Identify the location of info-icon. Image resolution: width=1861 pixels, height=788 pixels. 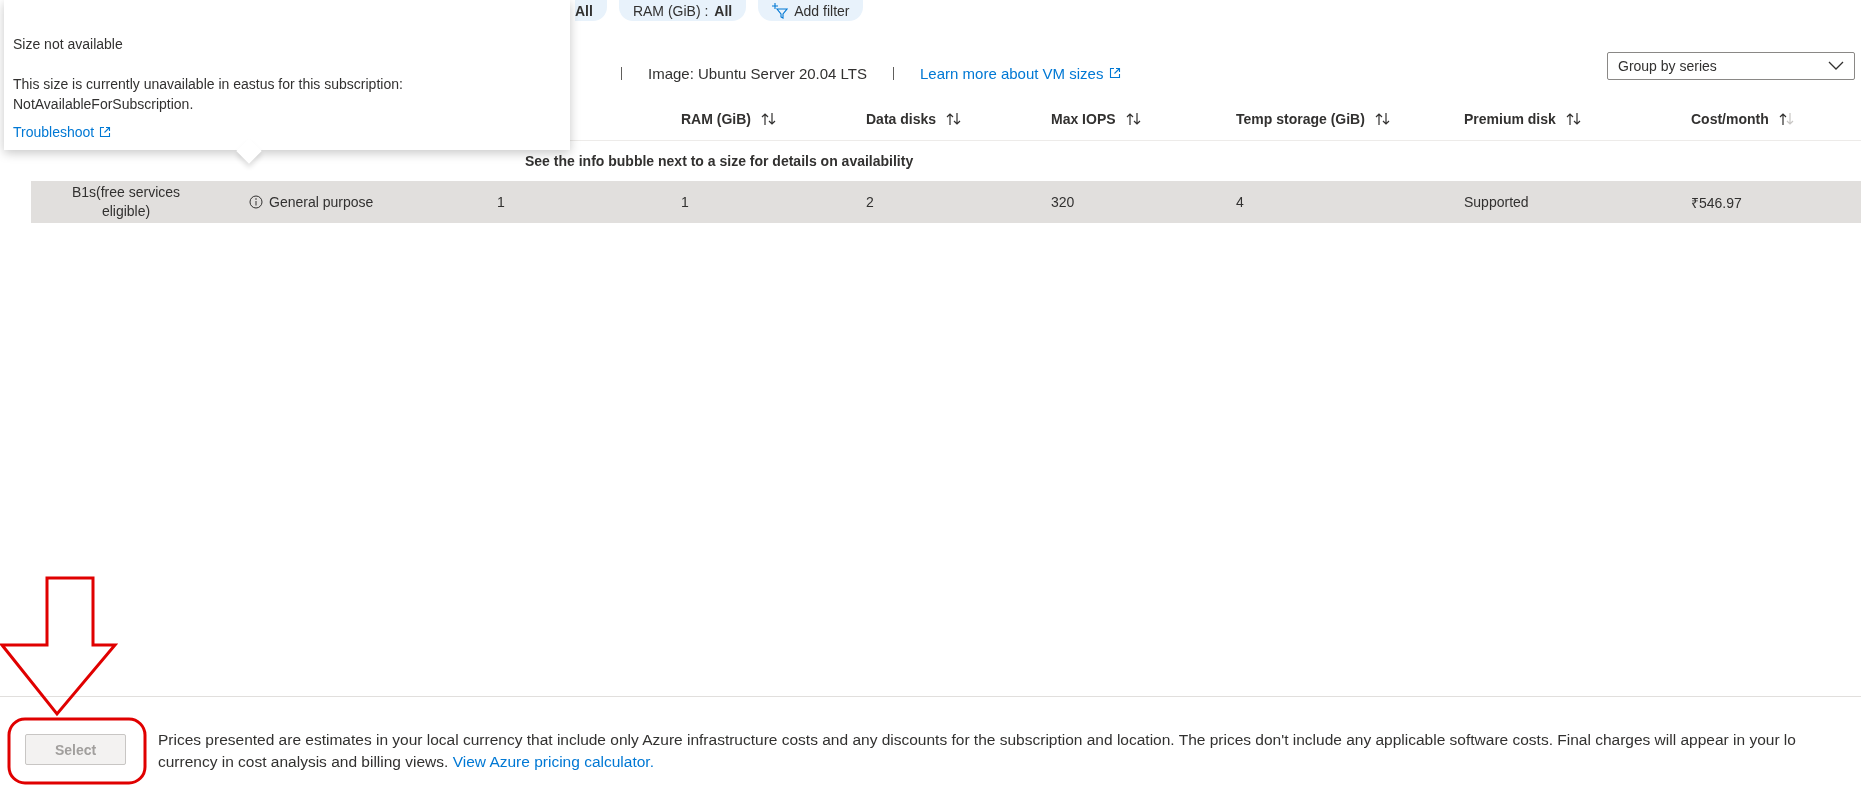
(256, 202).